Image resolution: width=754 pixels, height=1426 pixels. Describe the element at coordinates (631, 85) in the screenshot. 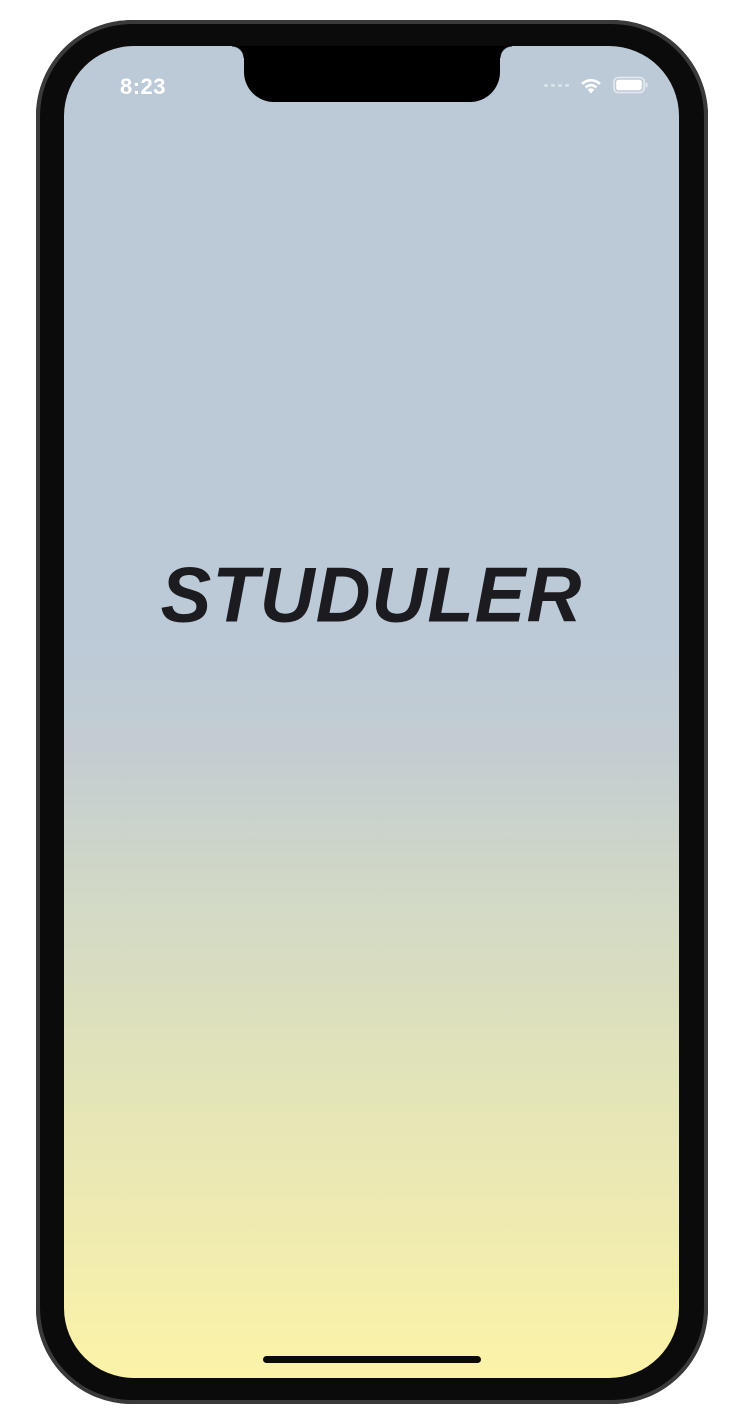

I see `battery-icon` at that location.